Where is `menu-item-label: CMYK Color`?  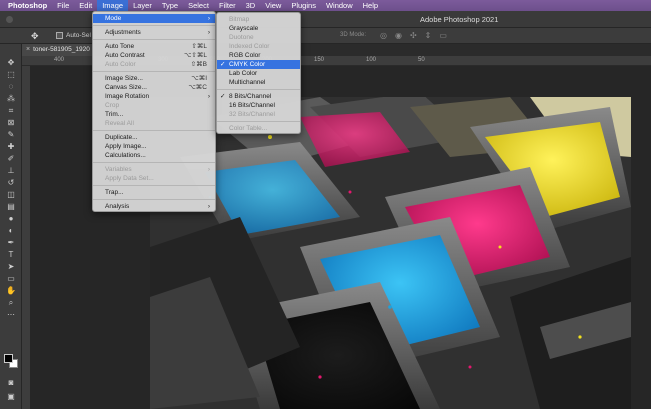
menu-item-label: CMYK Color is located at coordinates (247, 64).